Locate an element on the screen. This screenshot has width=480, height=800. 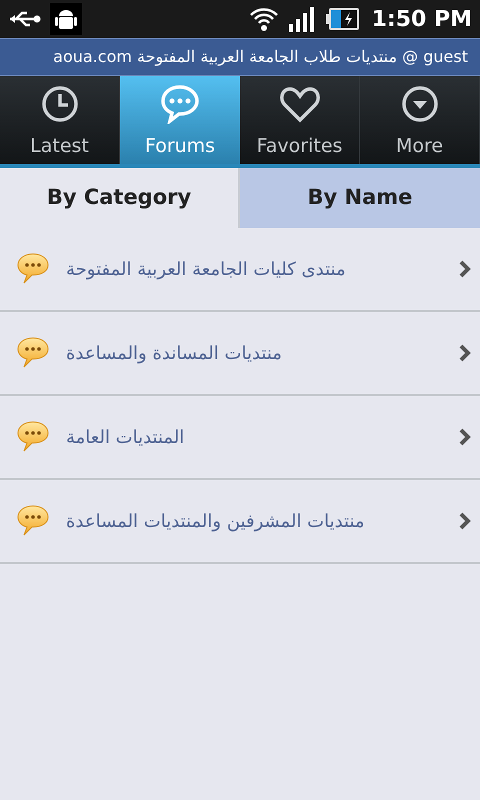
tab: More is located at coordinates (420, 120).